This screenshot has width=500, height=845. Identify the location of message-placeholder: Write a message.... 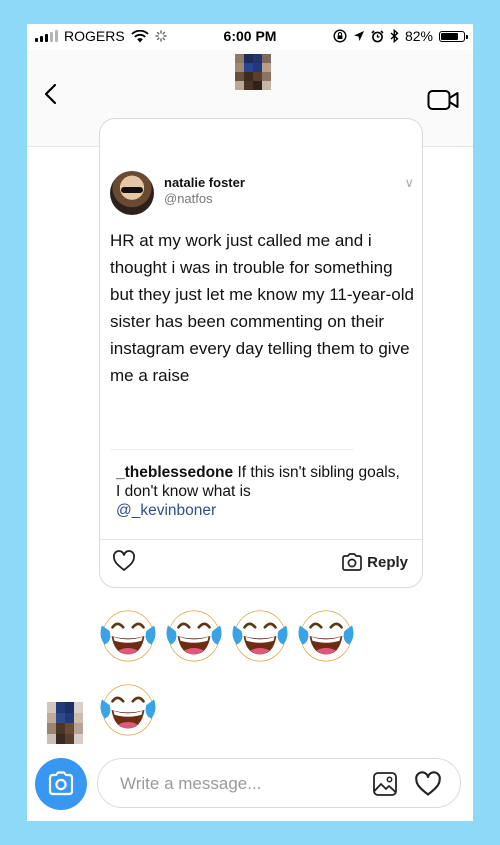
(191, 783).